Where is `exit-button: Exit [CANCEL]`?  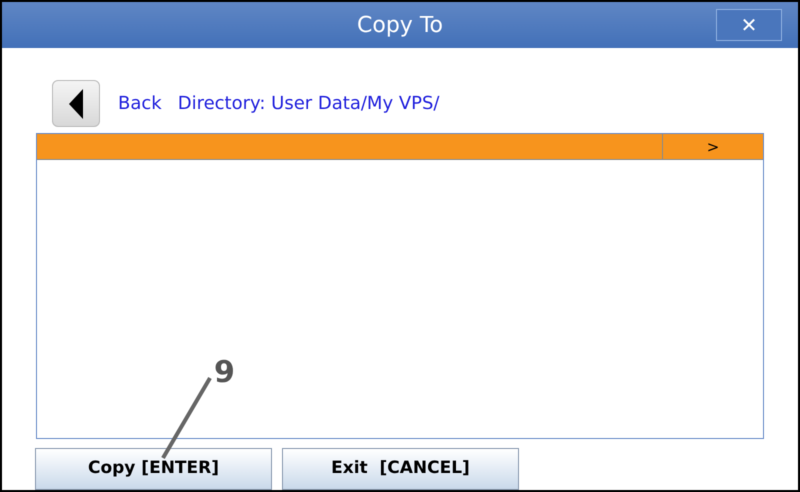 exit-button: Exit [CANCEL] is located at coordinates (400, 469).